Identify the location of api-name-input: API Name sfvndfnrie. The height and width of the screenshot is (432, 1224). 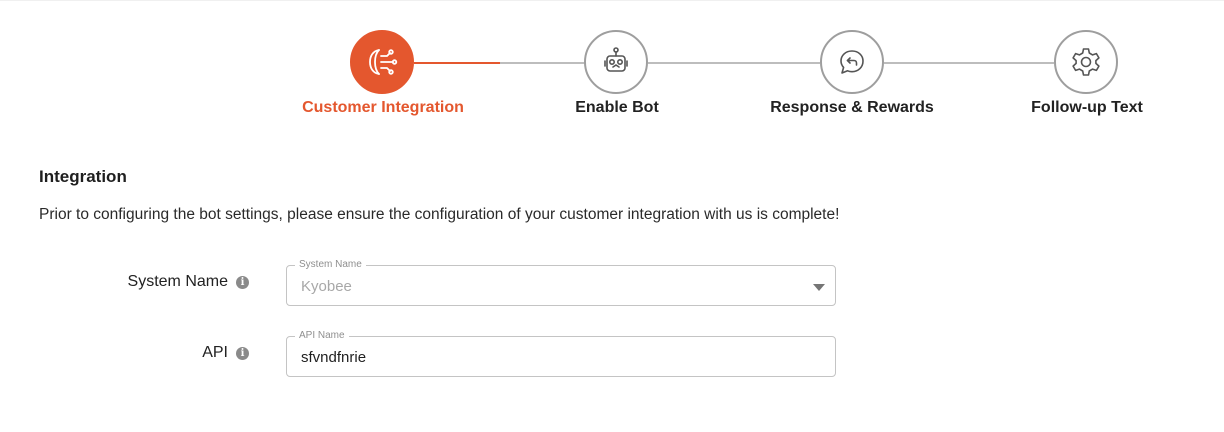
(561, 353).